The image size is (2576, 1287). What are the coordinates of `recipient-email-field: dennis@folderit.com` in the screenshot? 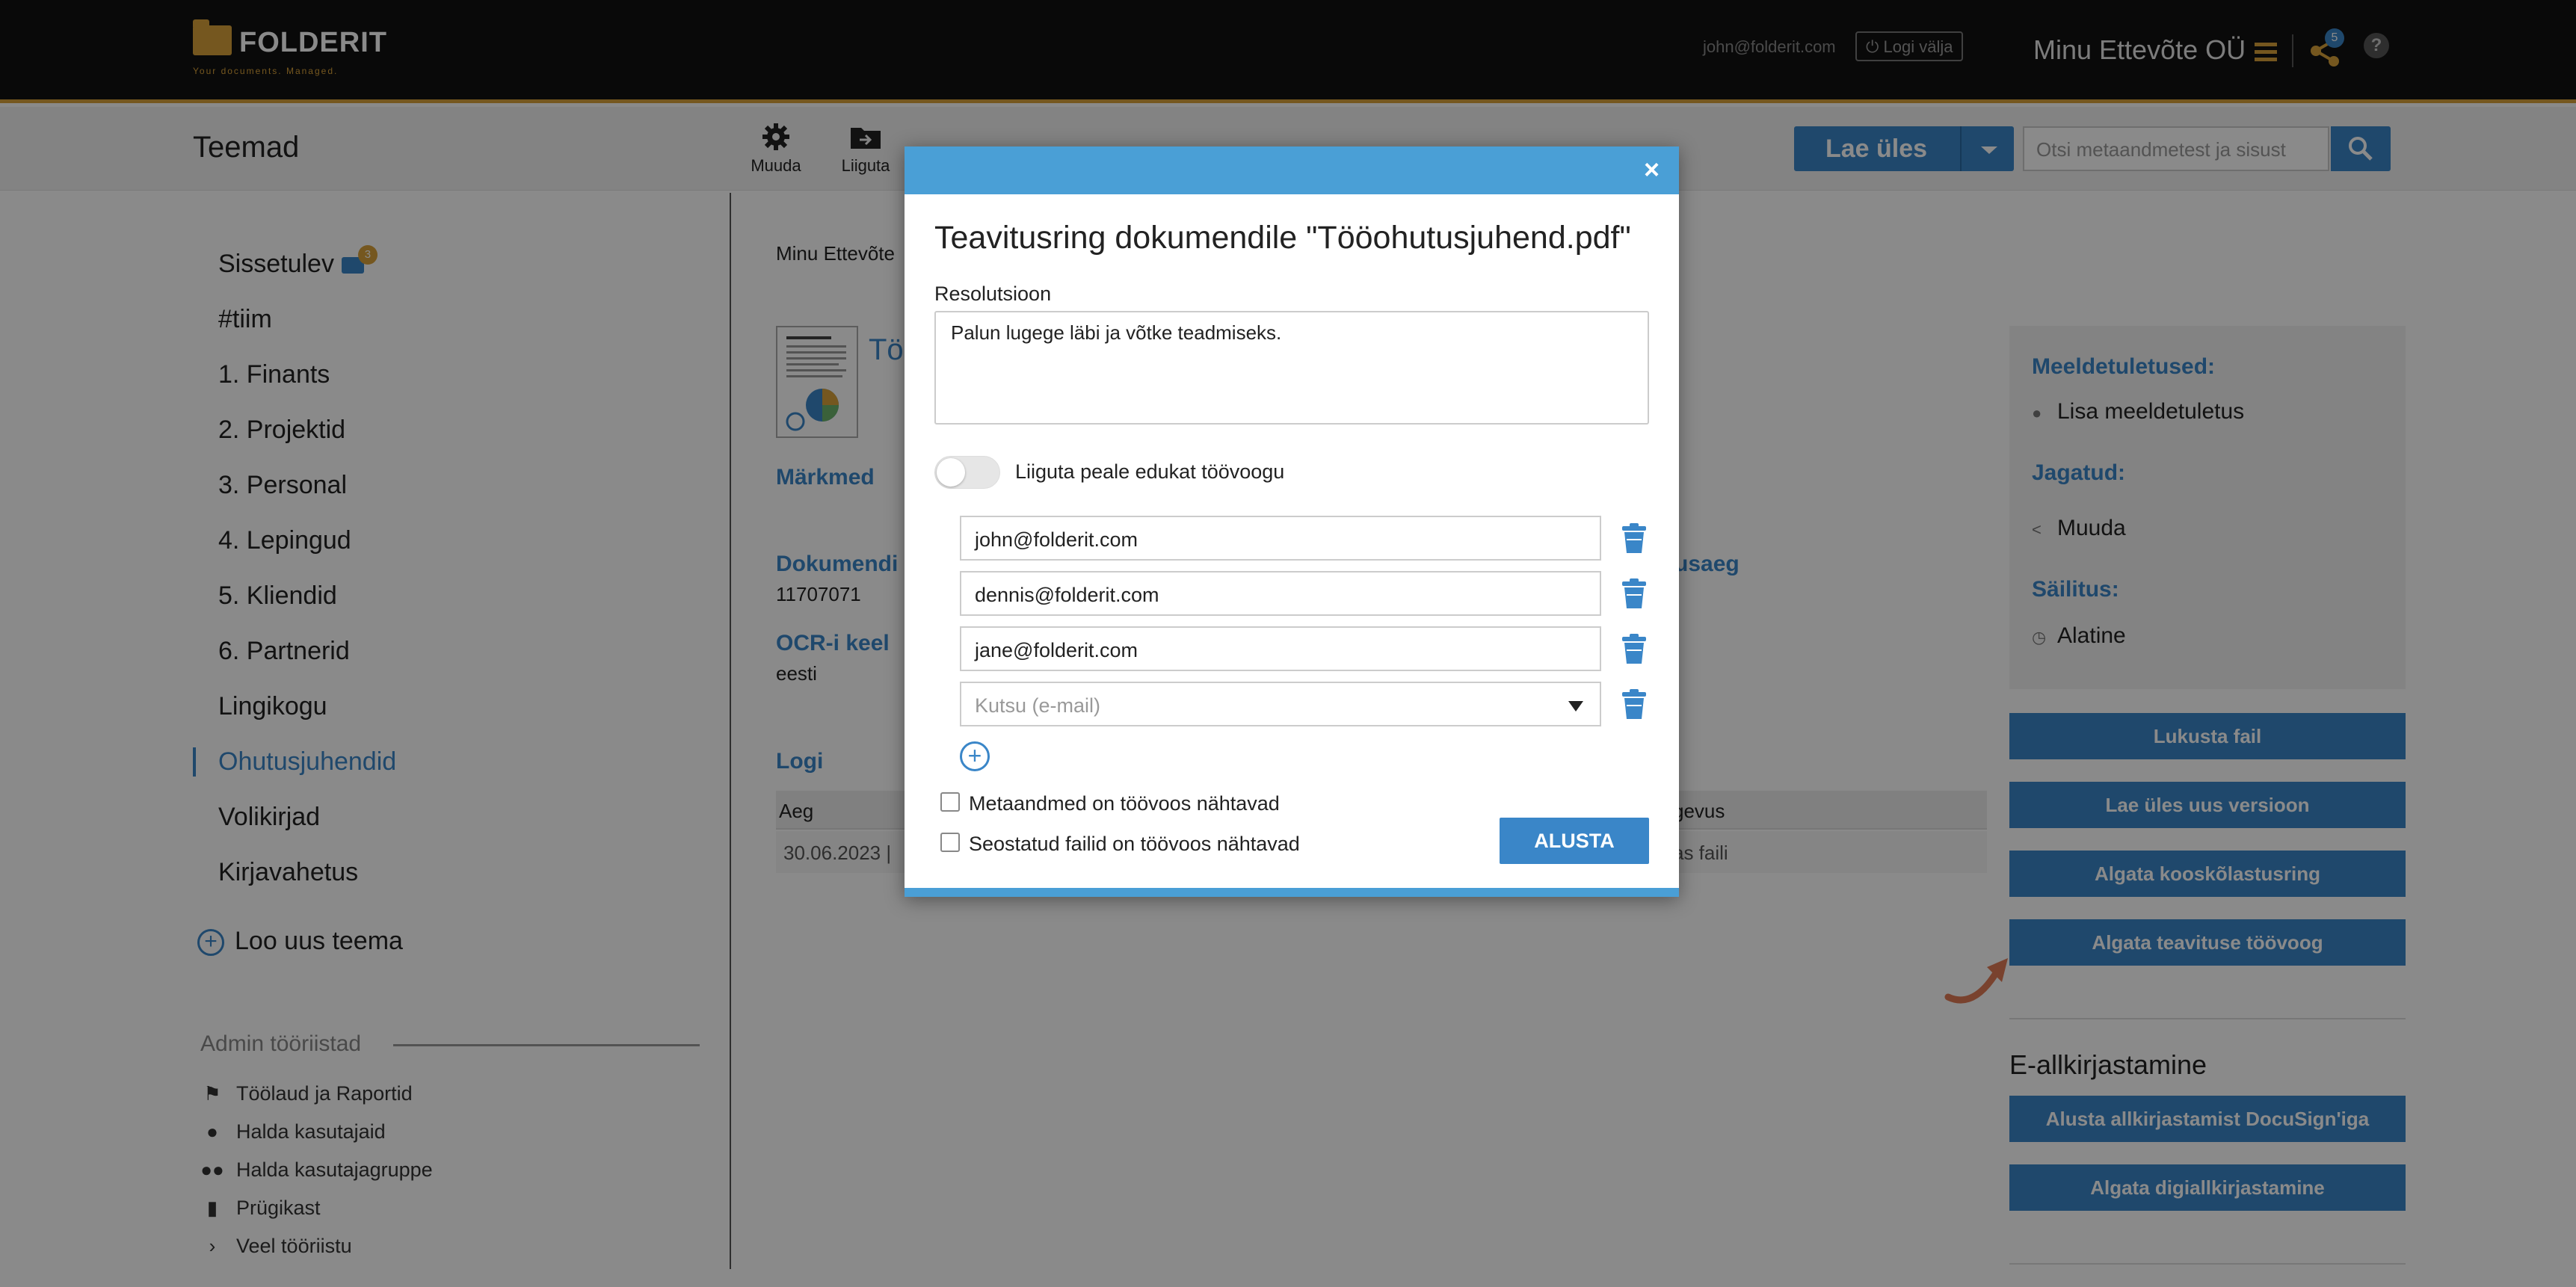 It's located at (1280, 593).